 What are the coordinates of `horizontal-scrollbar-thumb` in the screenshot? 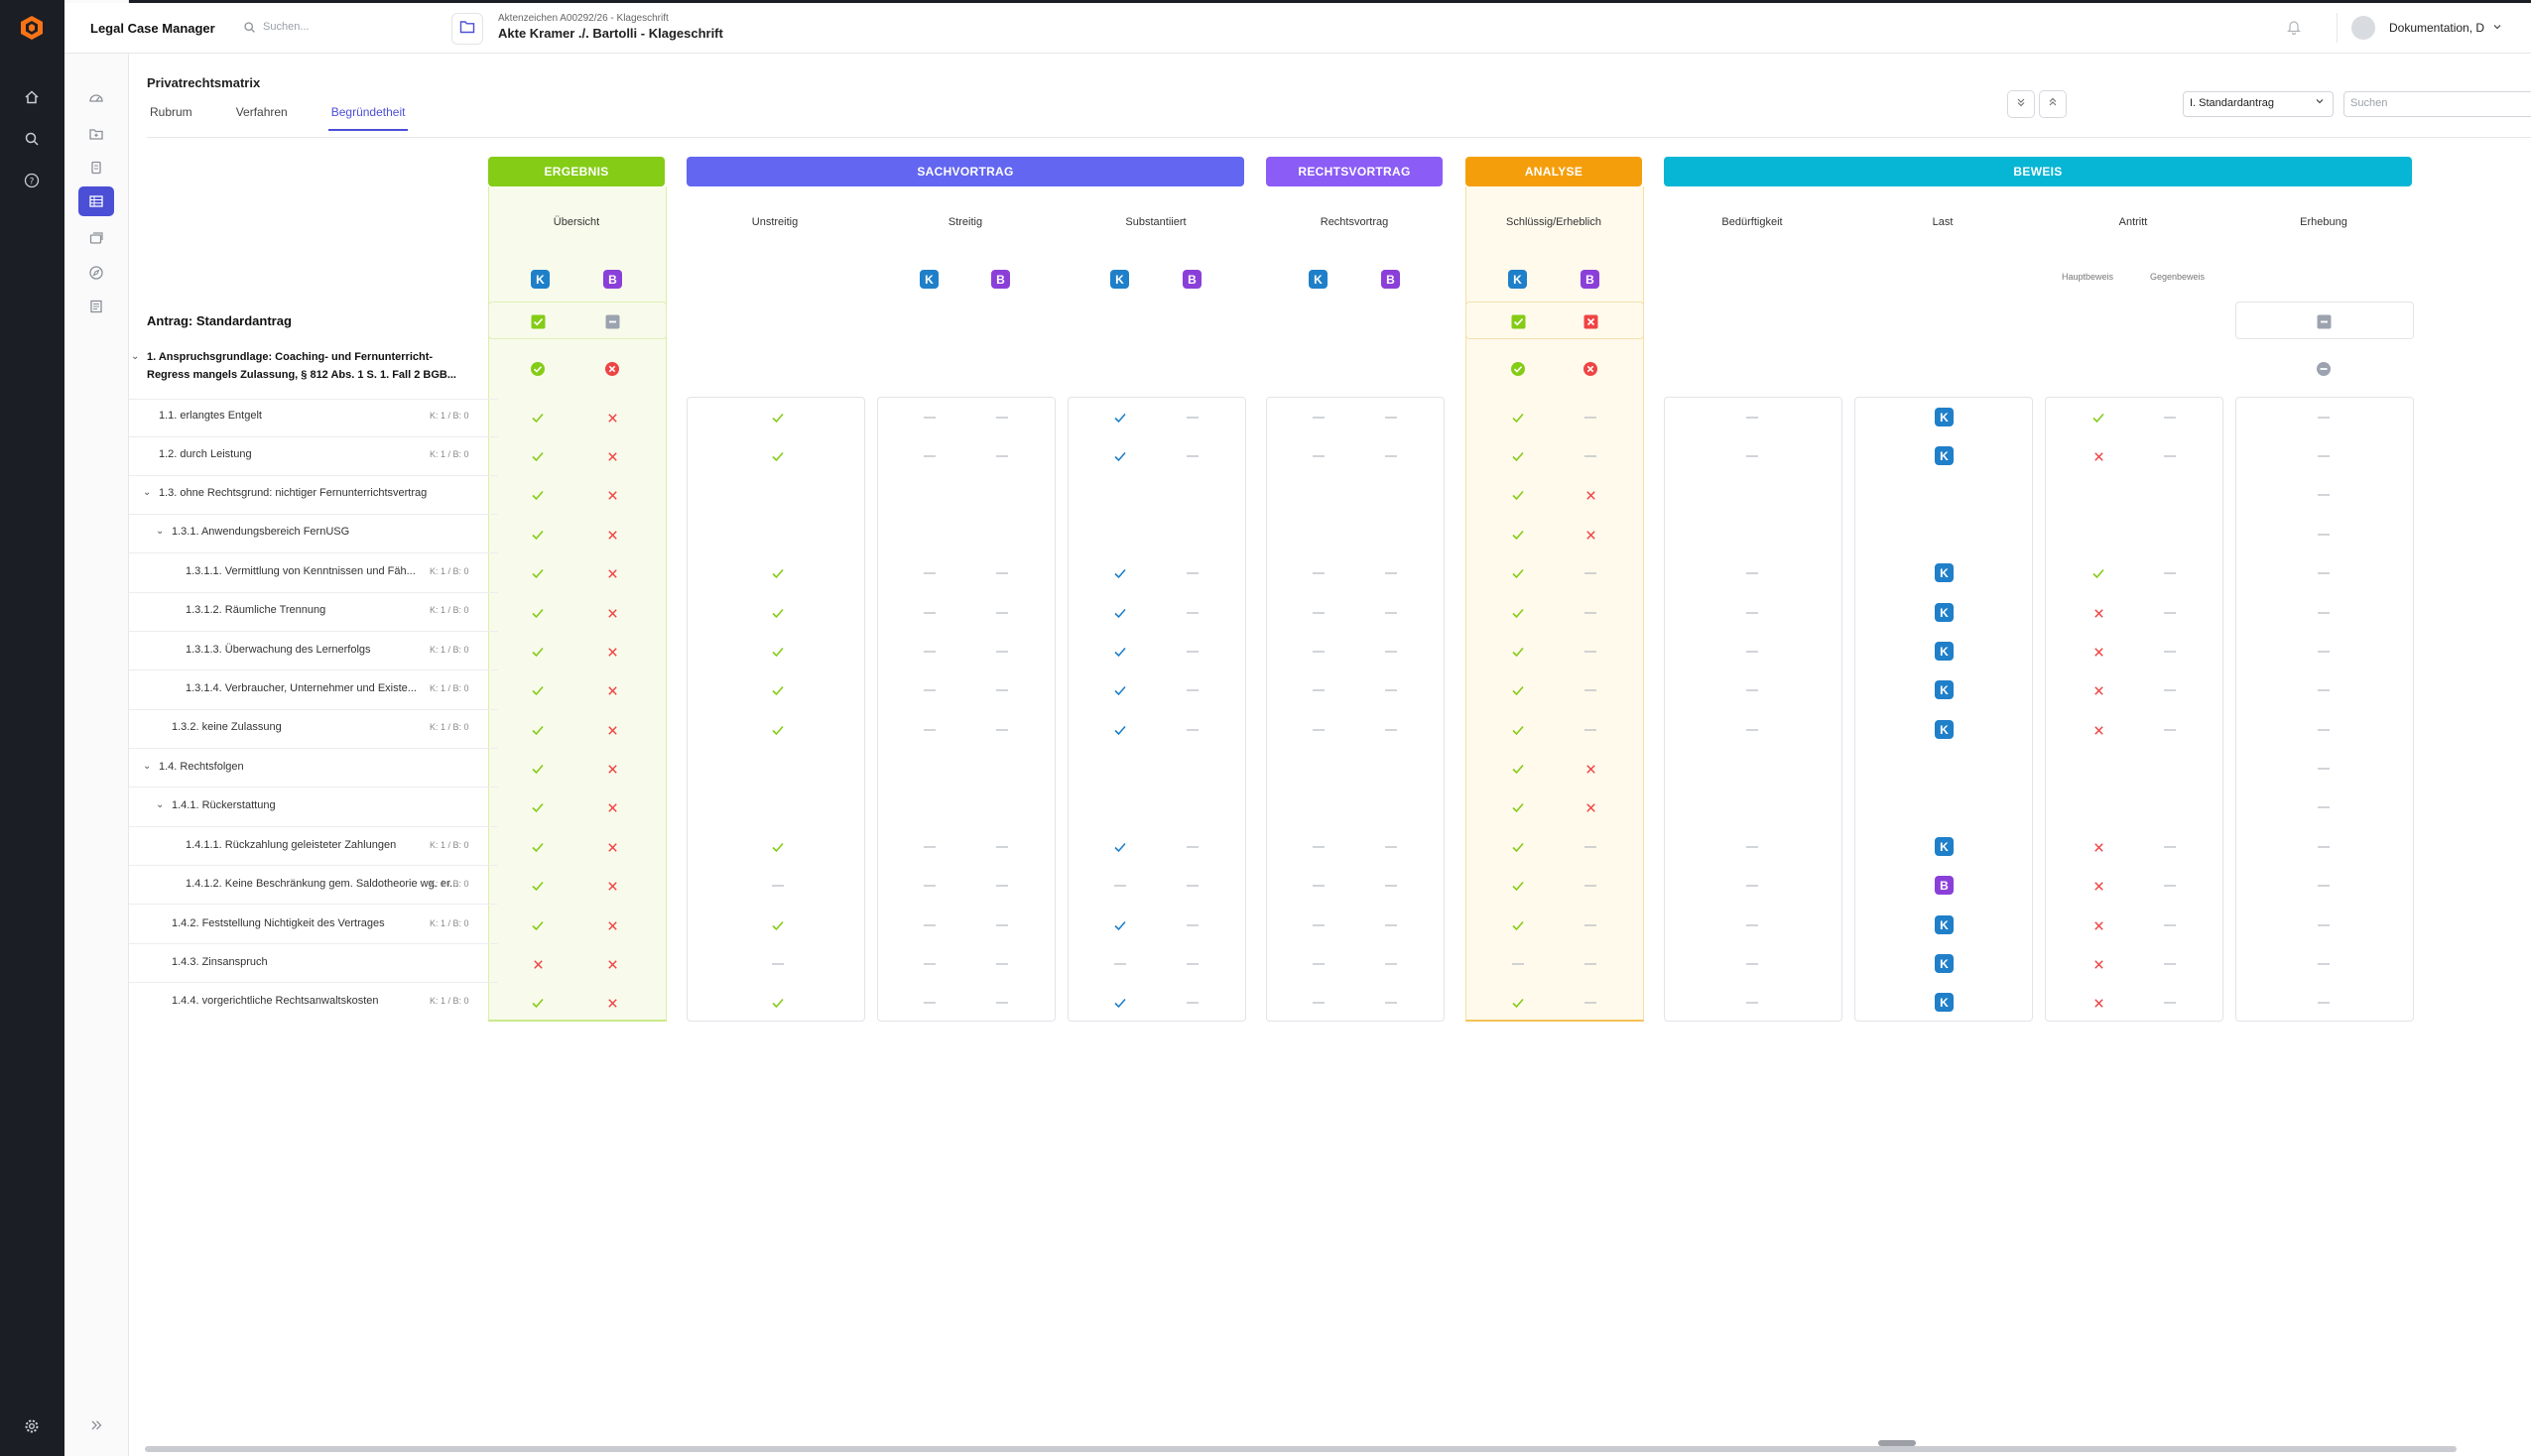 It's located at (1897, 1443).